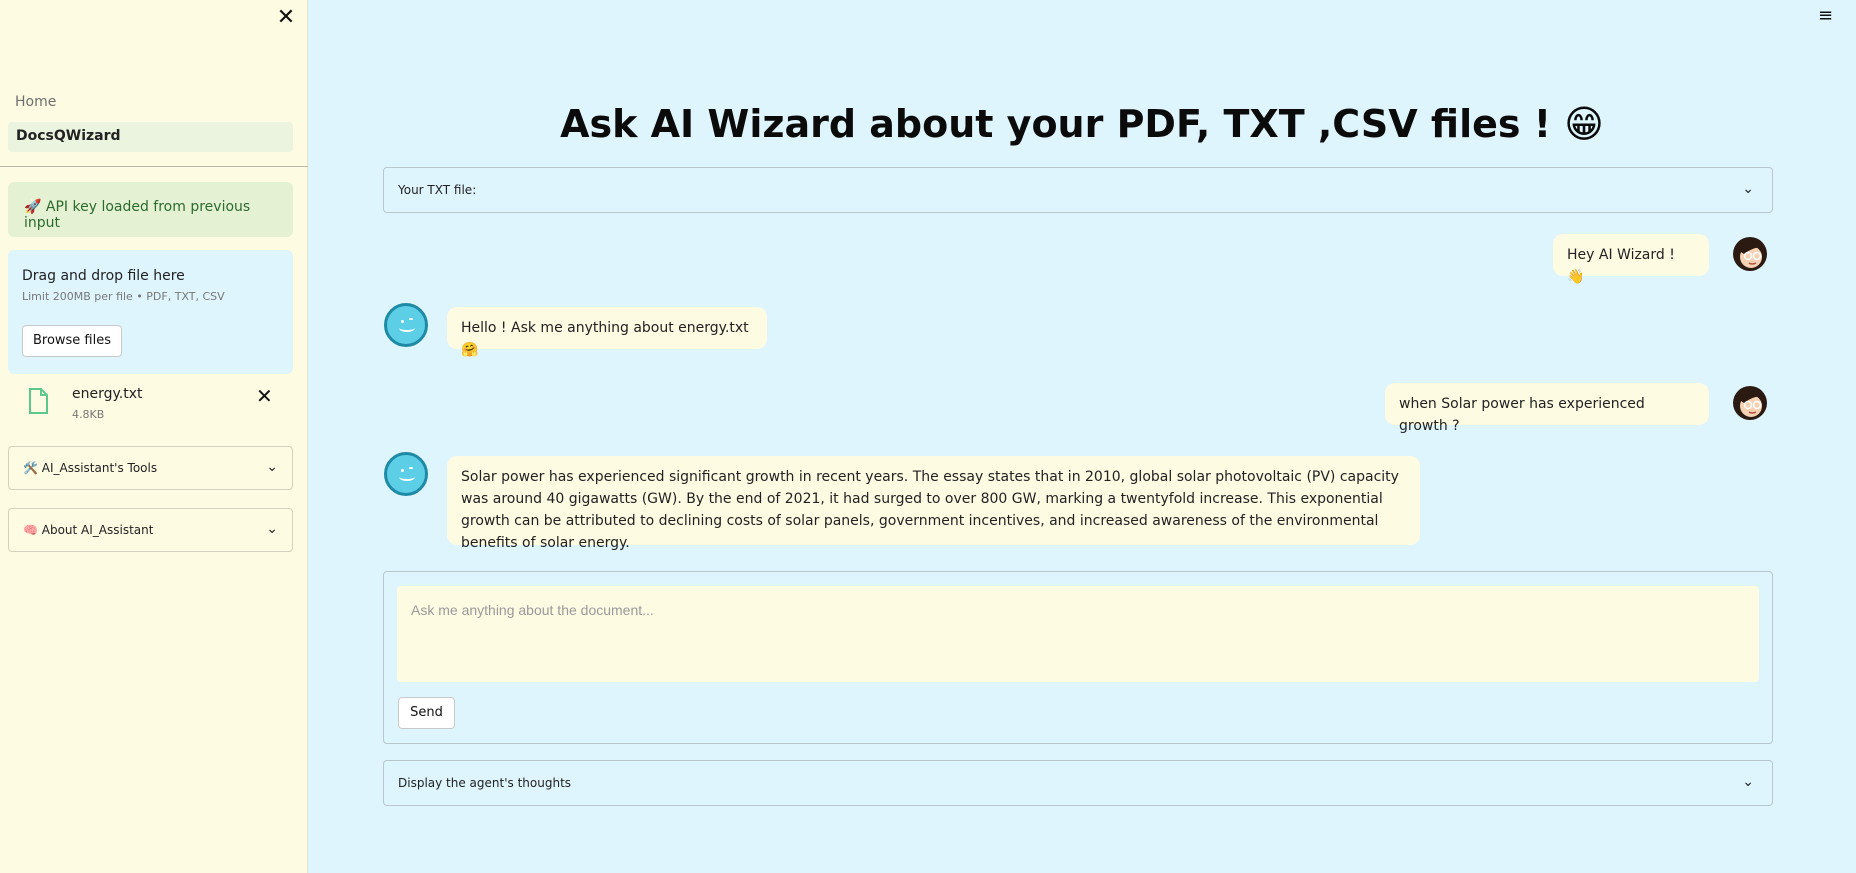  Describe the element at coordinates (286, 18) in the screenshot. I see `close-sidebar-icon: ✕` at that location.